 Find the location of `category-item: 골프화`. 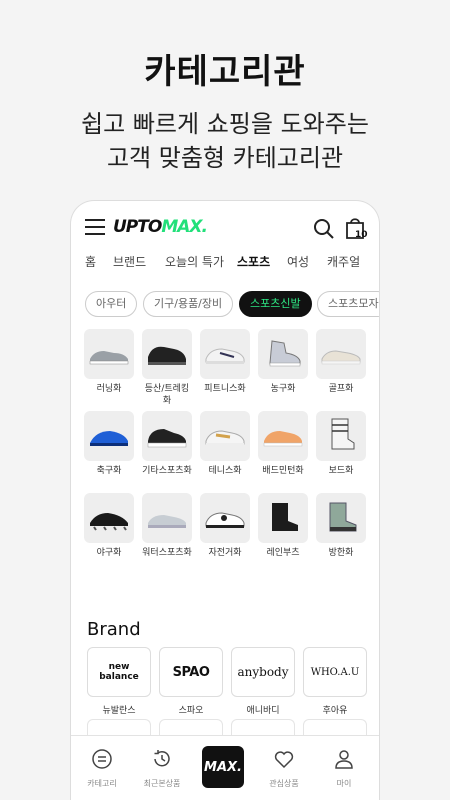

category-item: 골프화 is located at coordinates (341, 362).